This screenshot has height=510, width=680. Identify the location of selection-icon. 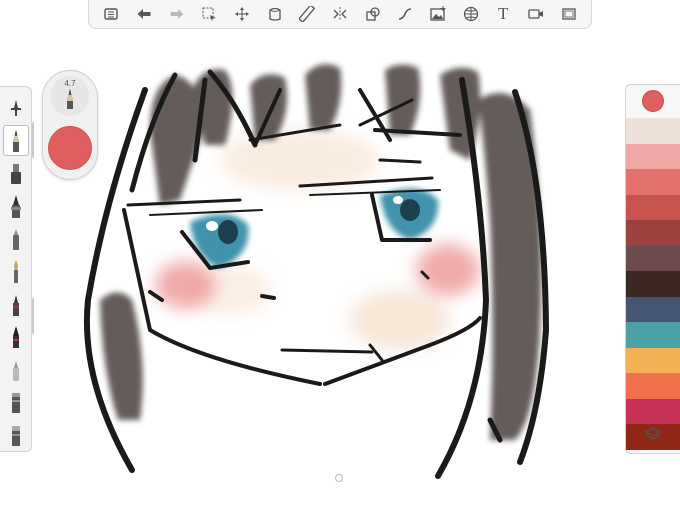
(209, 14).